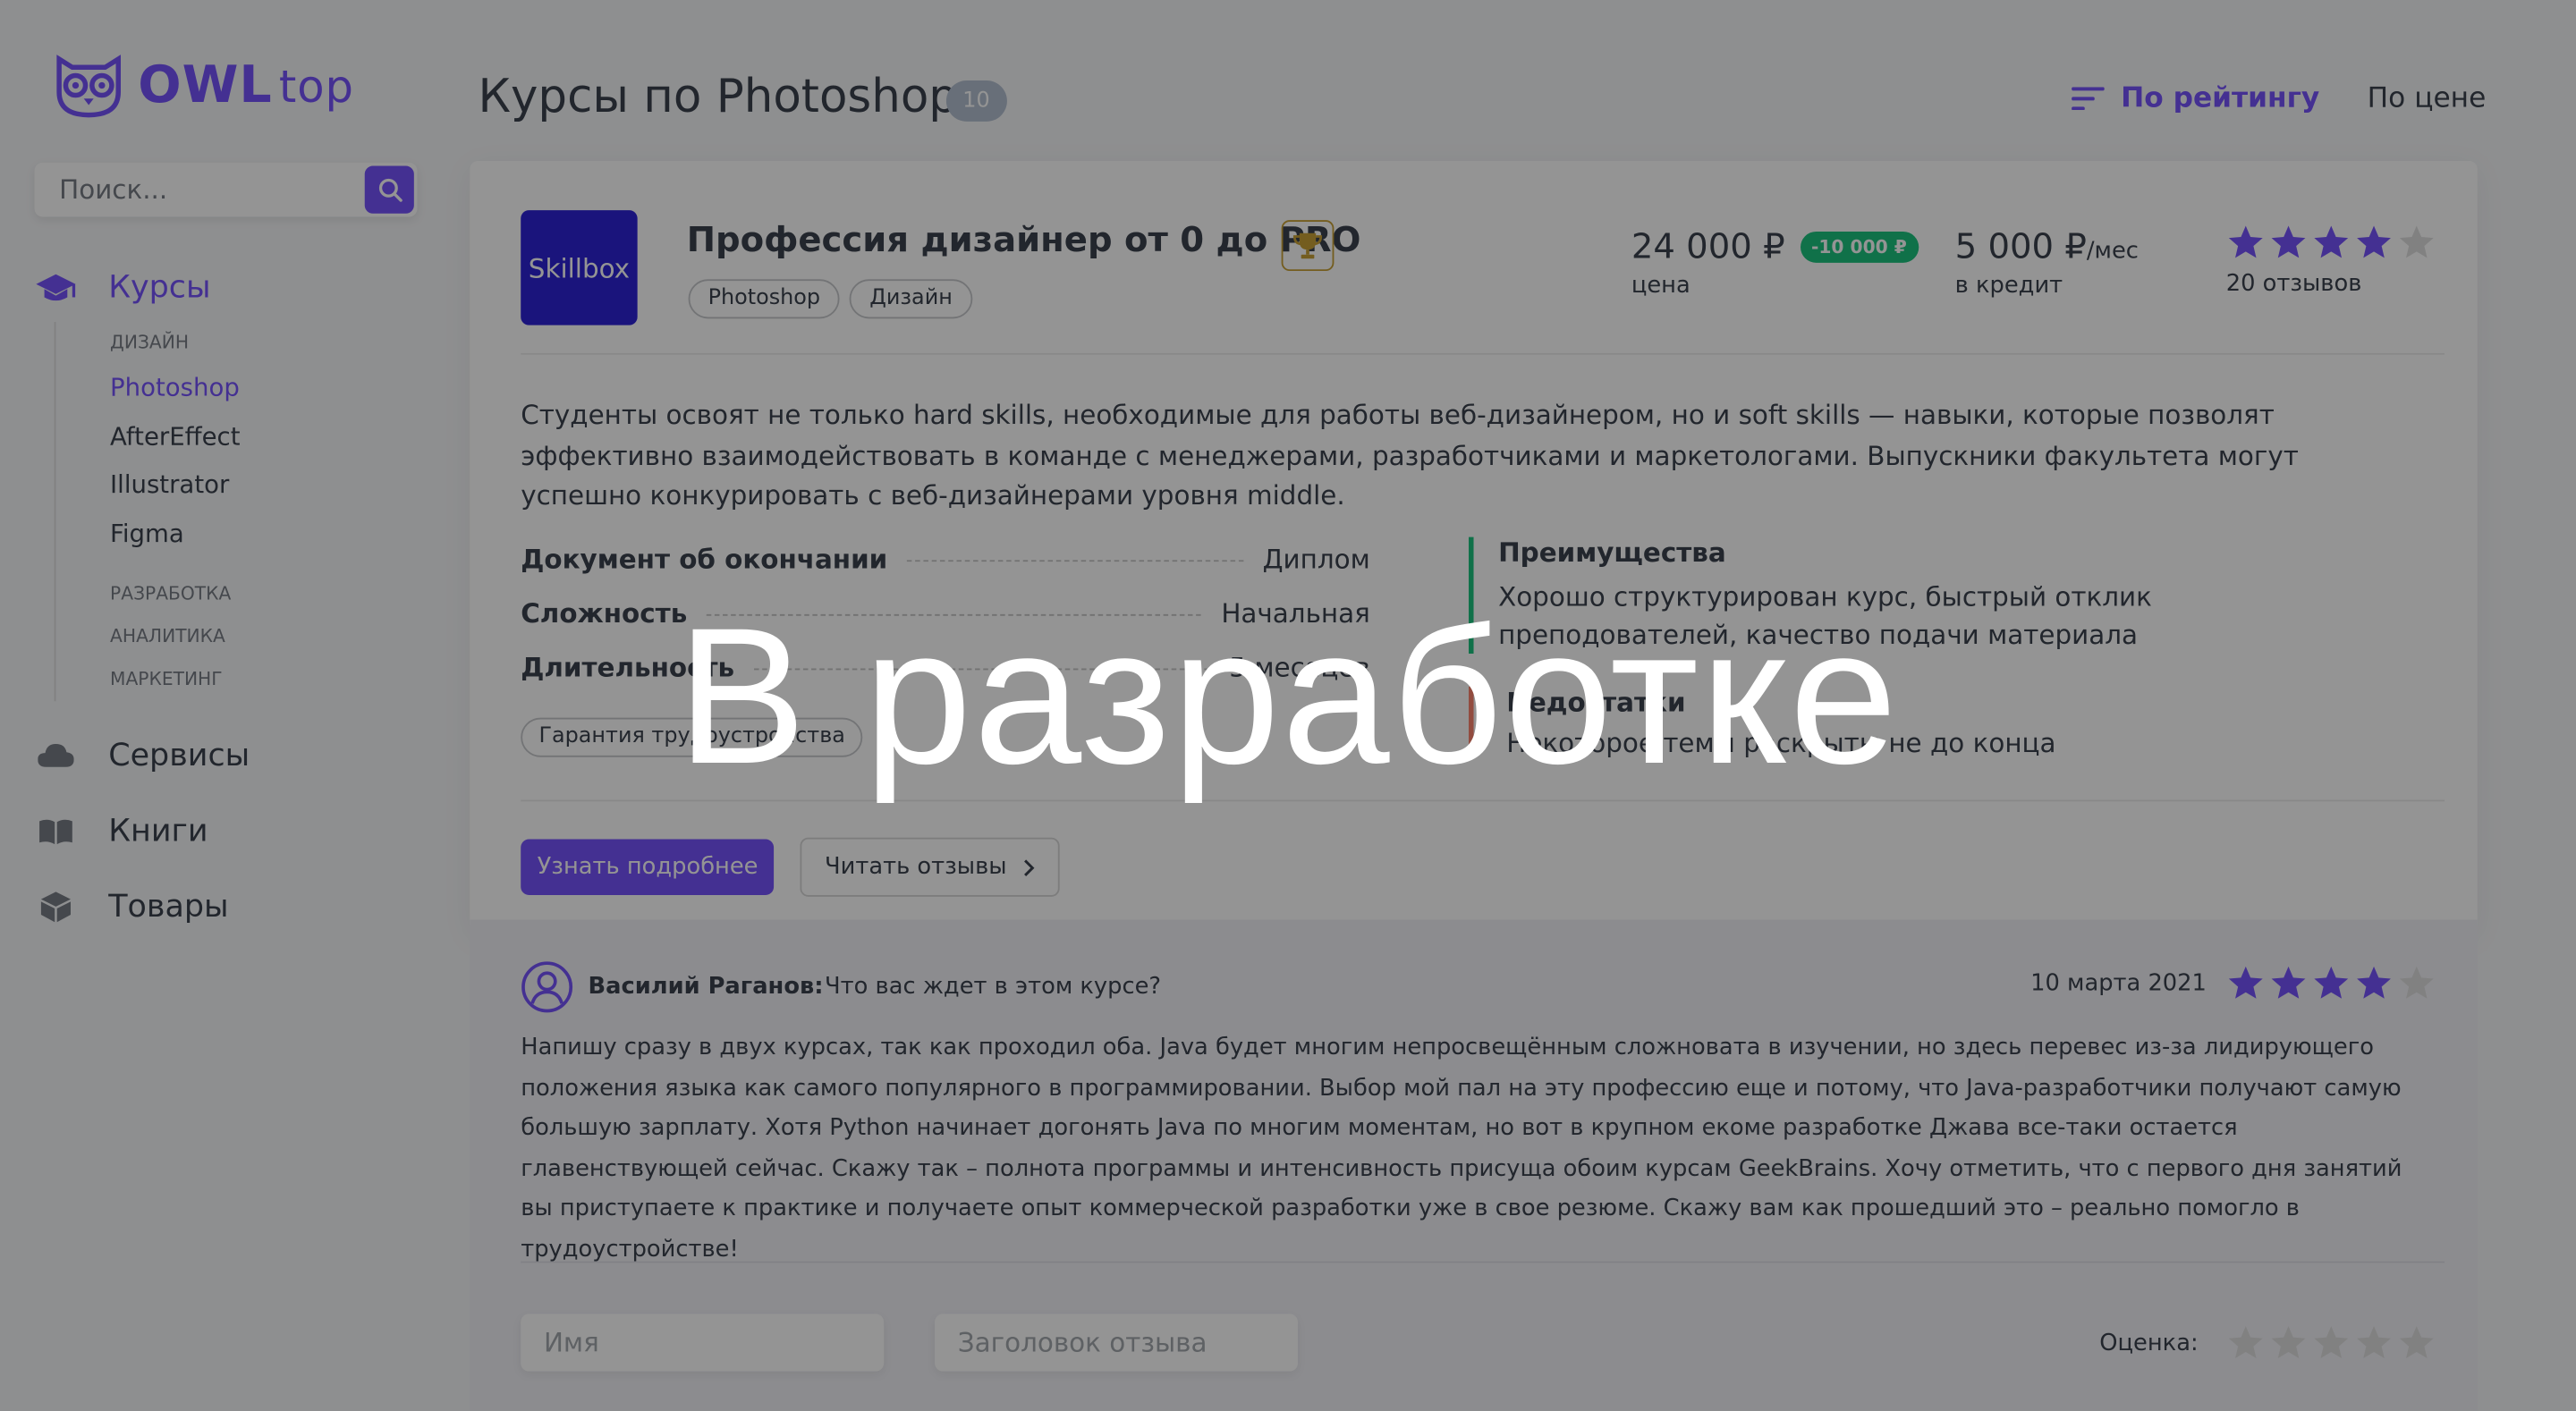  What do you see at coordinates (706, 988) in the screenshot?
I see `review-author: Василий Раганов:` at bounding box center [706, 988].